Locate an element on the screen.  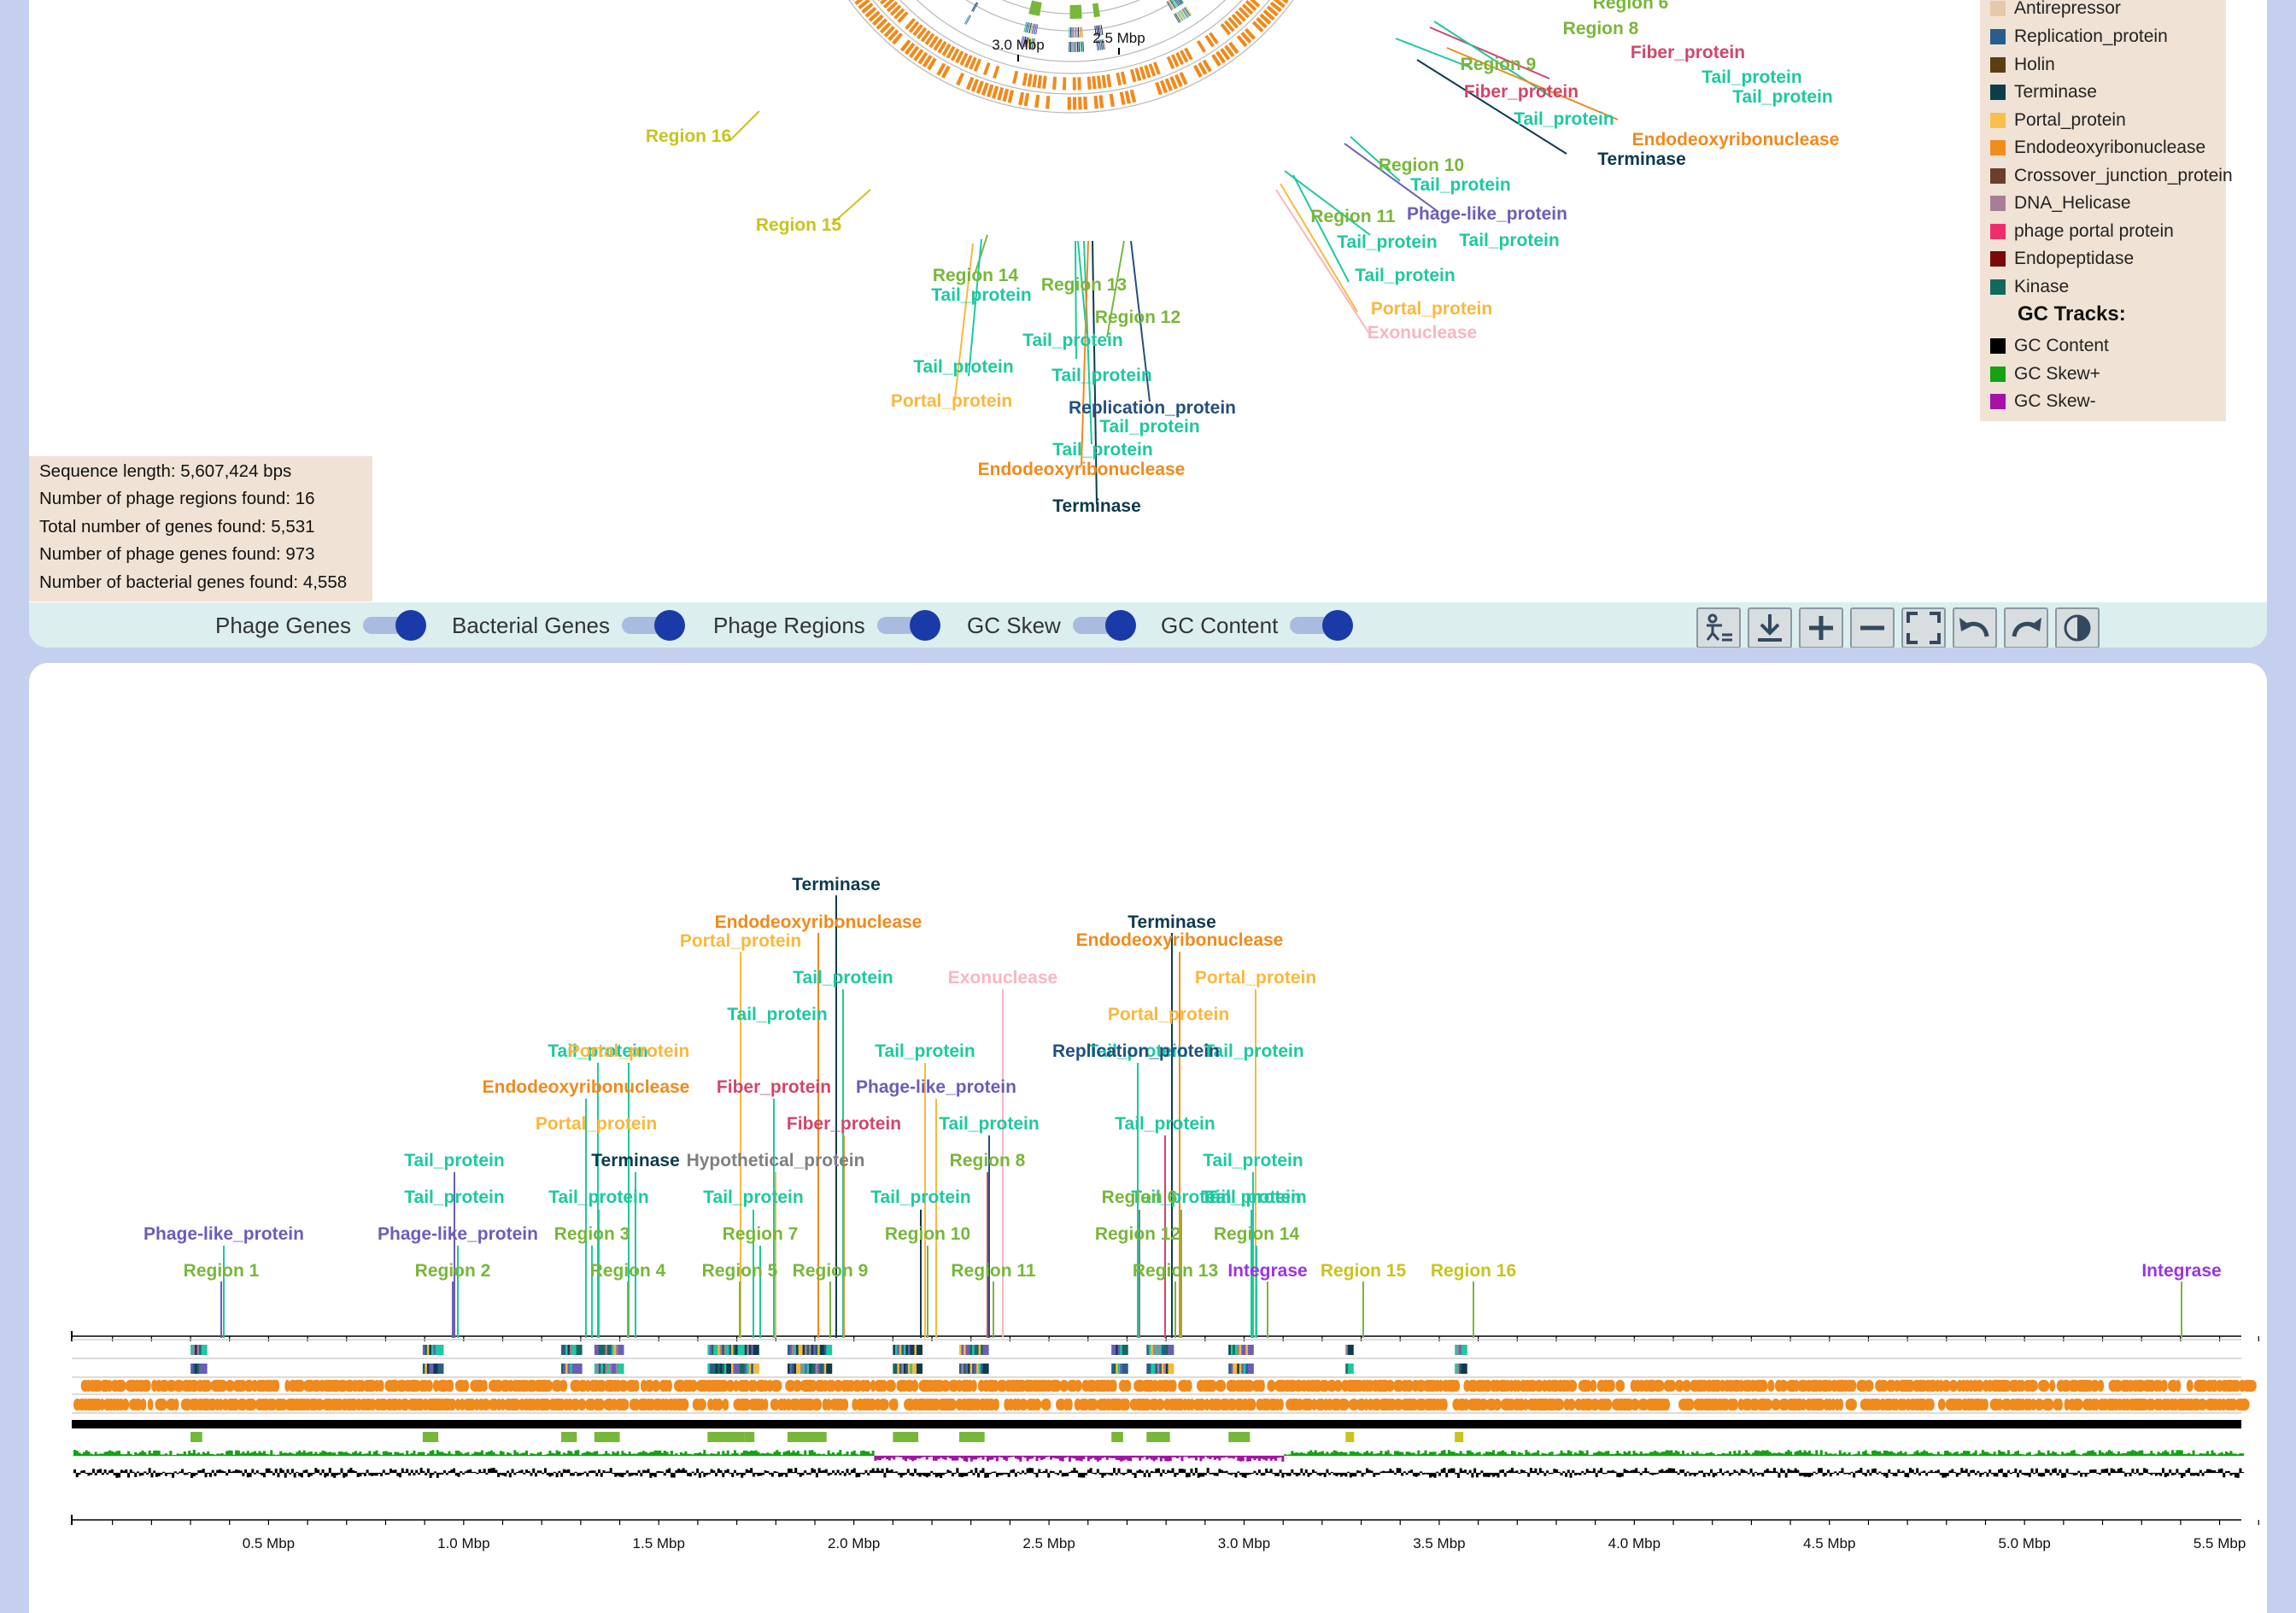
zoom-out-button is located at coordinates (1872, 627).